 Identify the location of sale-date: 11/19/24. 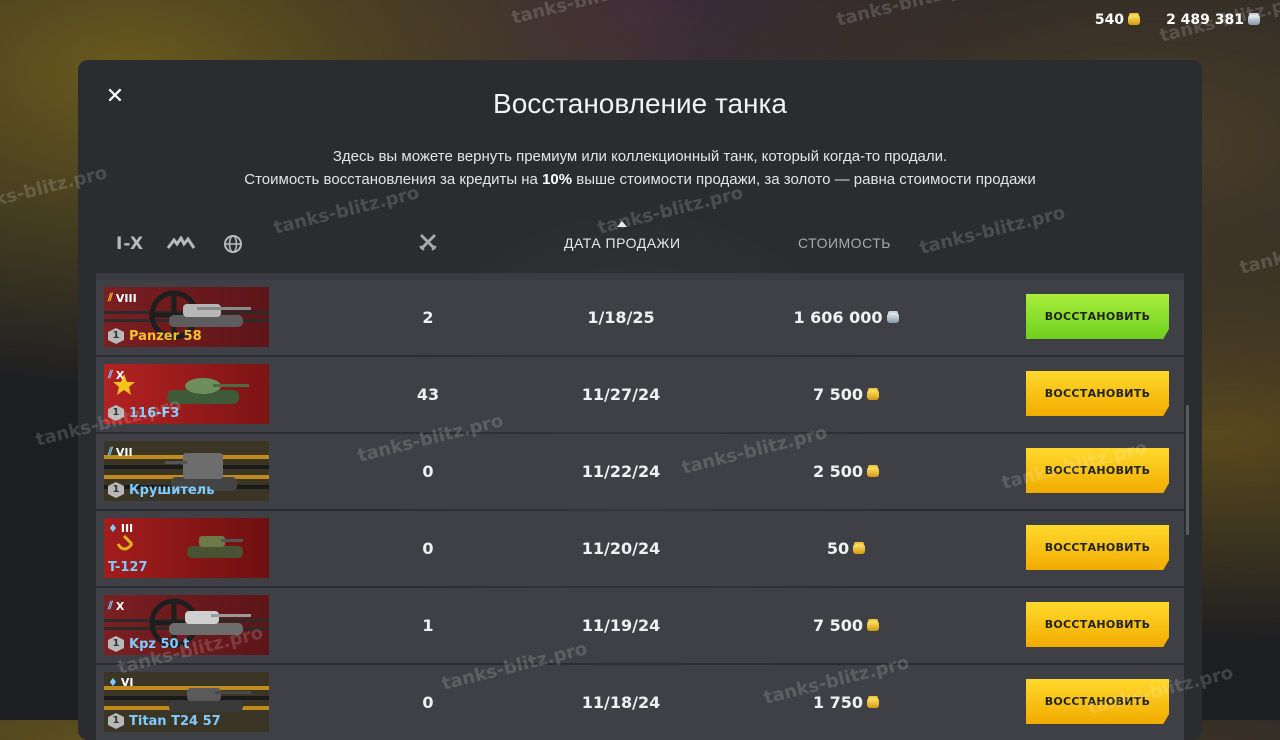
(621, 625).